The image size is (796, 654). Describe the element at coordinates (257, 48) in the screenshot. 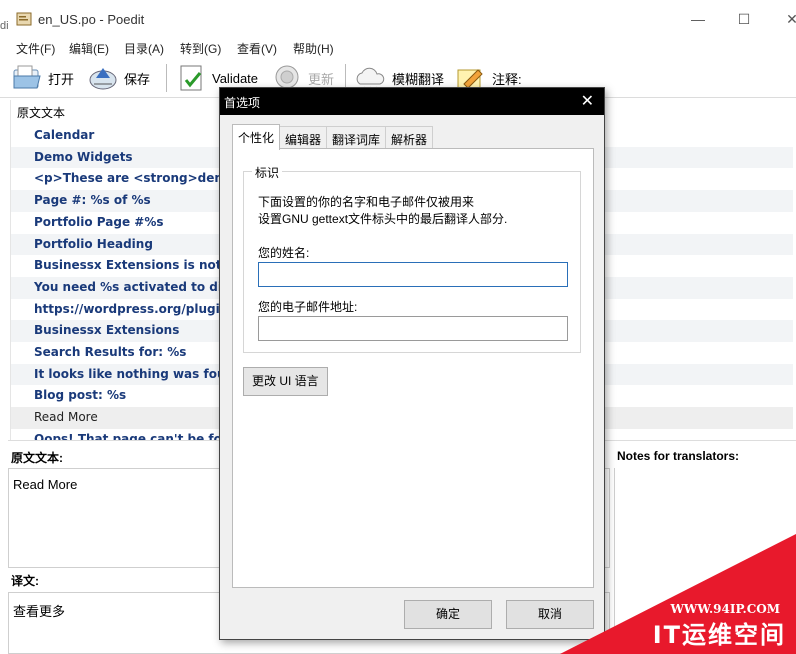

I see `menu-view: 查看(V)` at that location.